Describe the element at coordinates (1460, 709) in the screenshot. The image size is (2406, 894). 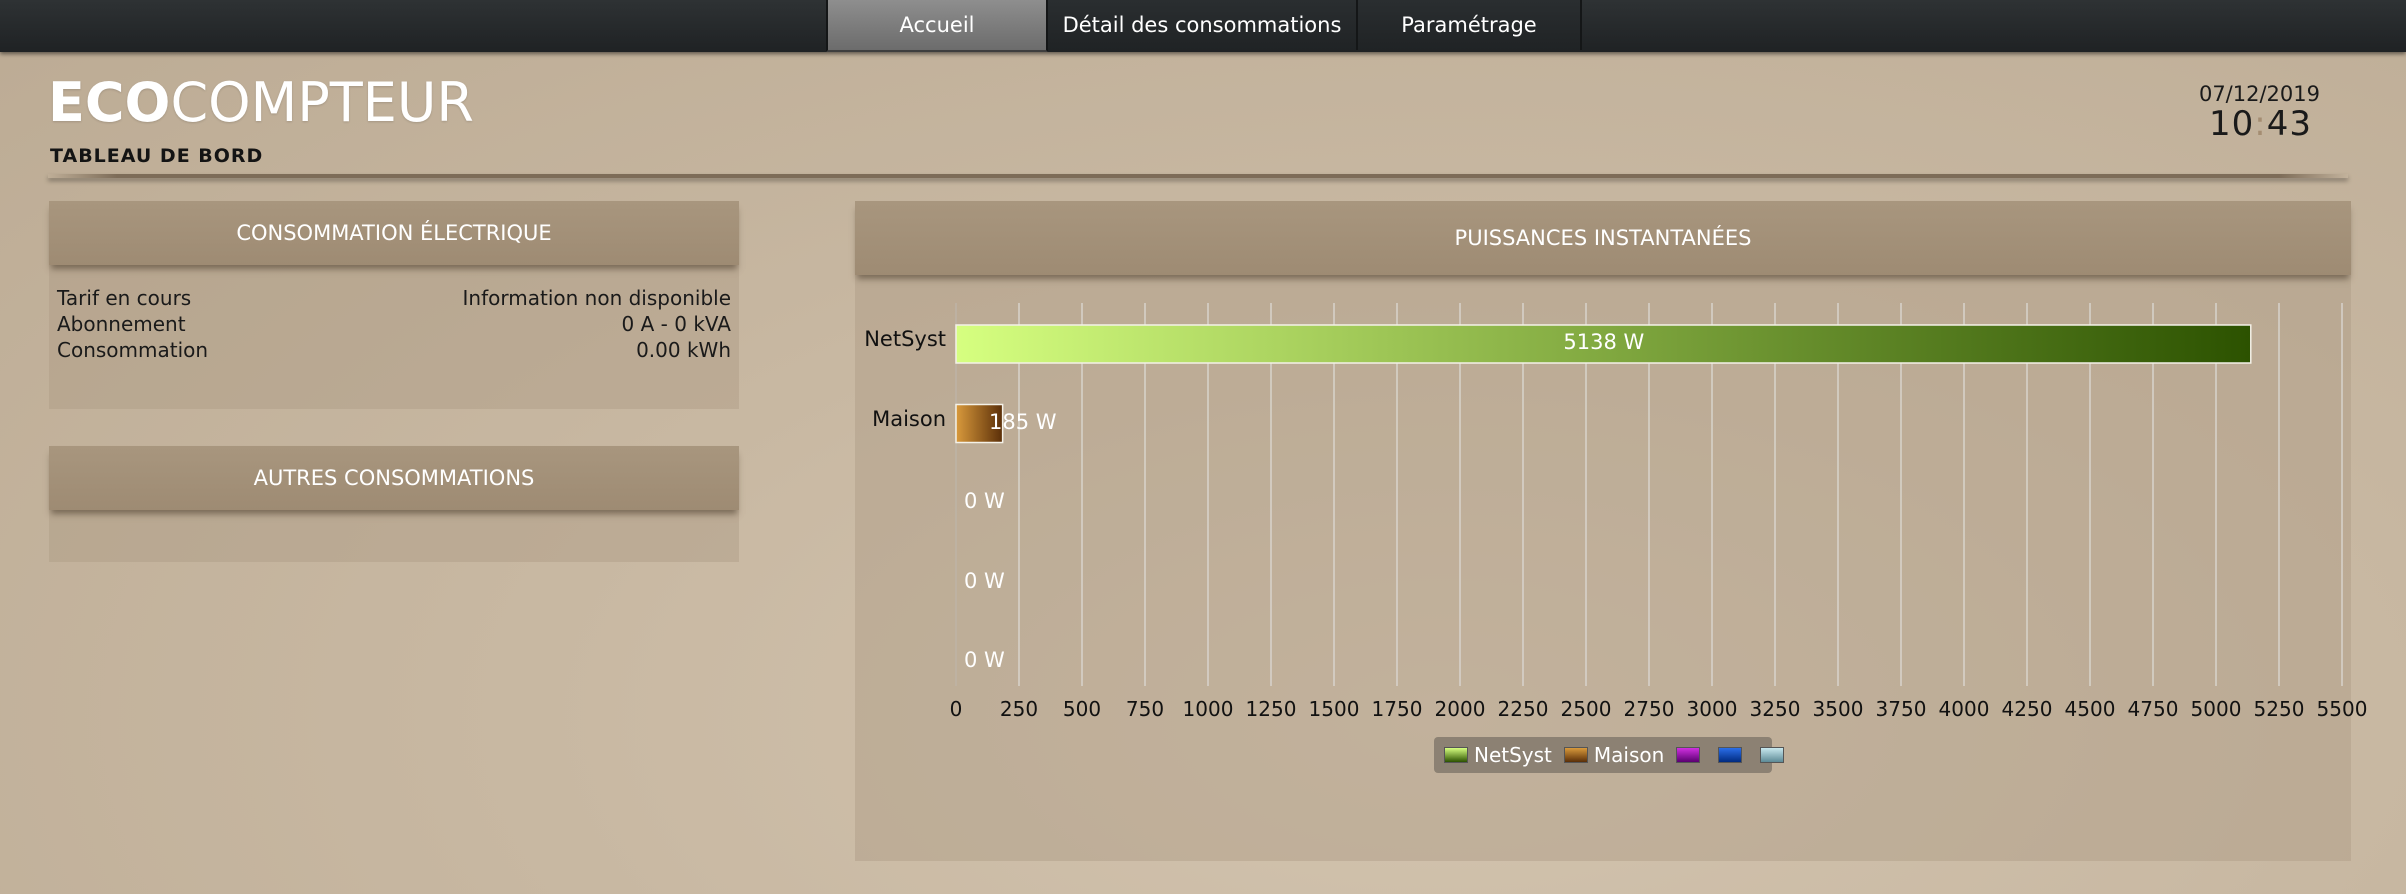
I see `x-tick-label: 2000` at that location.